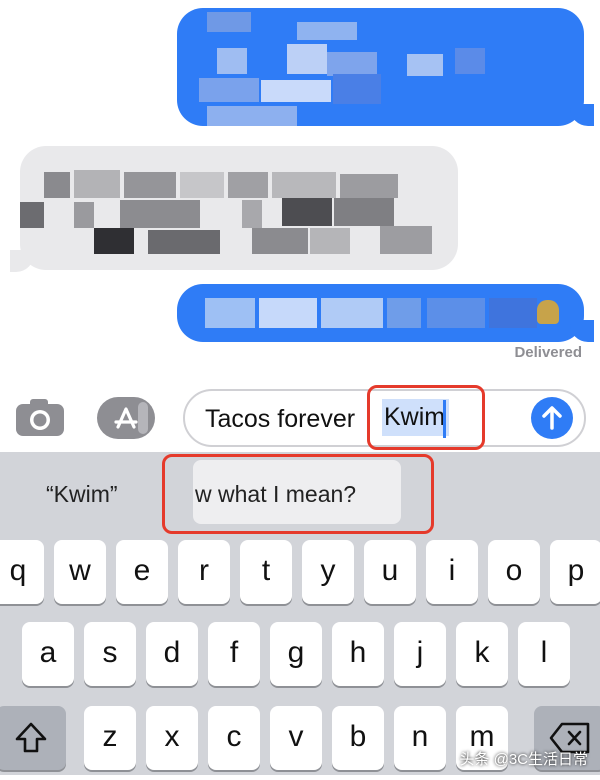 Image resolution: width=600 pixels, height=780 pixels. Describe the element at coordinates (420, 738) in the screenshot. I see `key-n: n` at that location.